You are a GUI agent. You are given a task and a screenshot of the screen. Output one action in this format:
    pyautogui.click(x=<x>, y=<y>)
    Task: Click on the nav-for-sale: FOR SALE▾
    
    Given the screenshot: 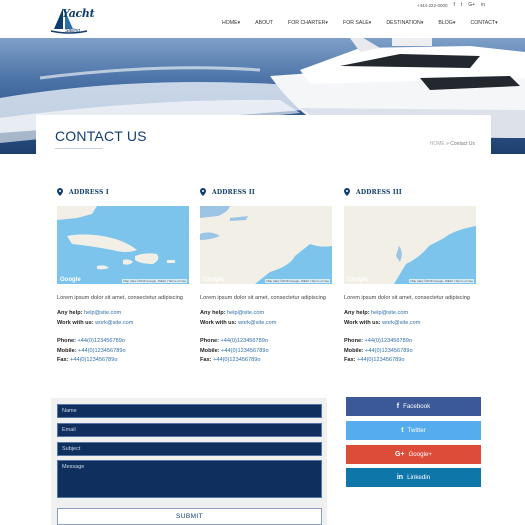 What is the action you would take?
    pyautogui.click(x=357, y=23)
    